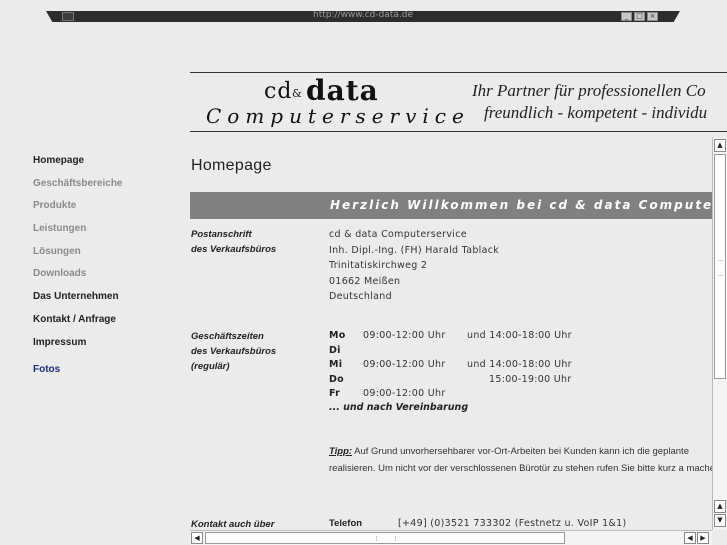 This screenshot has height=545, width=727. I want to click on header-top-rule, so click(458, 72).